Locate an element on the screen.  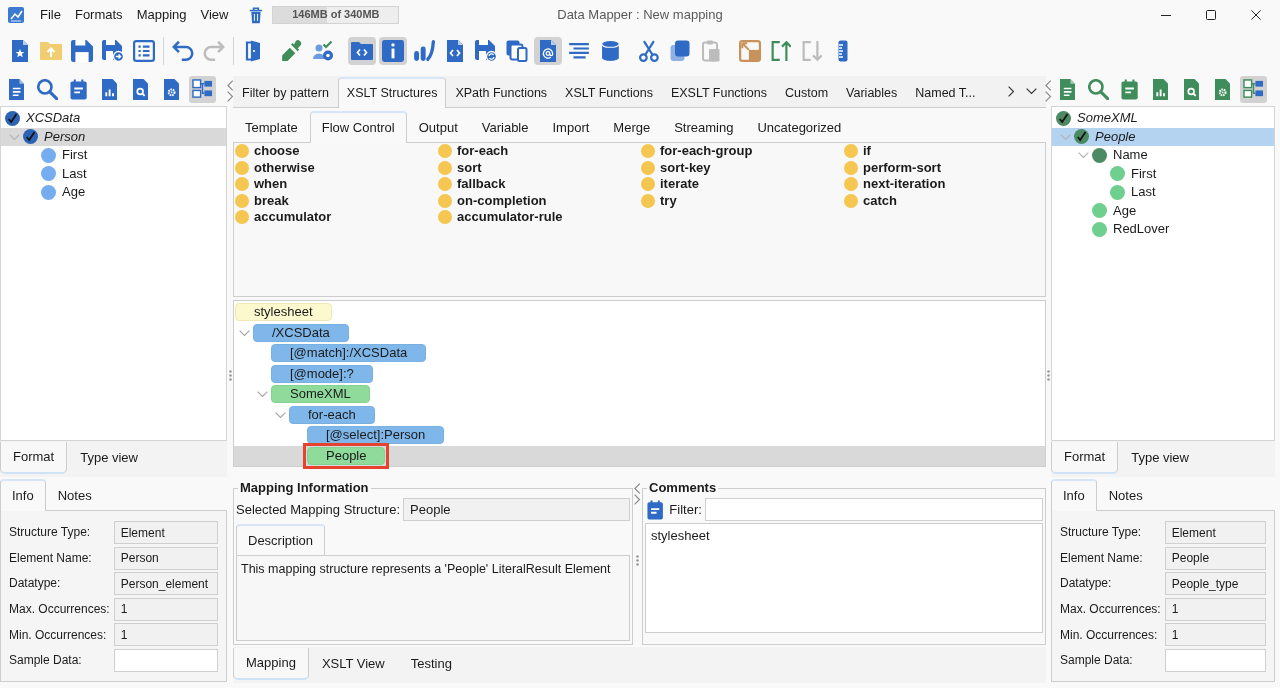
tab: Streaming is located at coordinates (704, 127).